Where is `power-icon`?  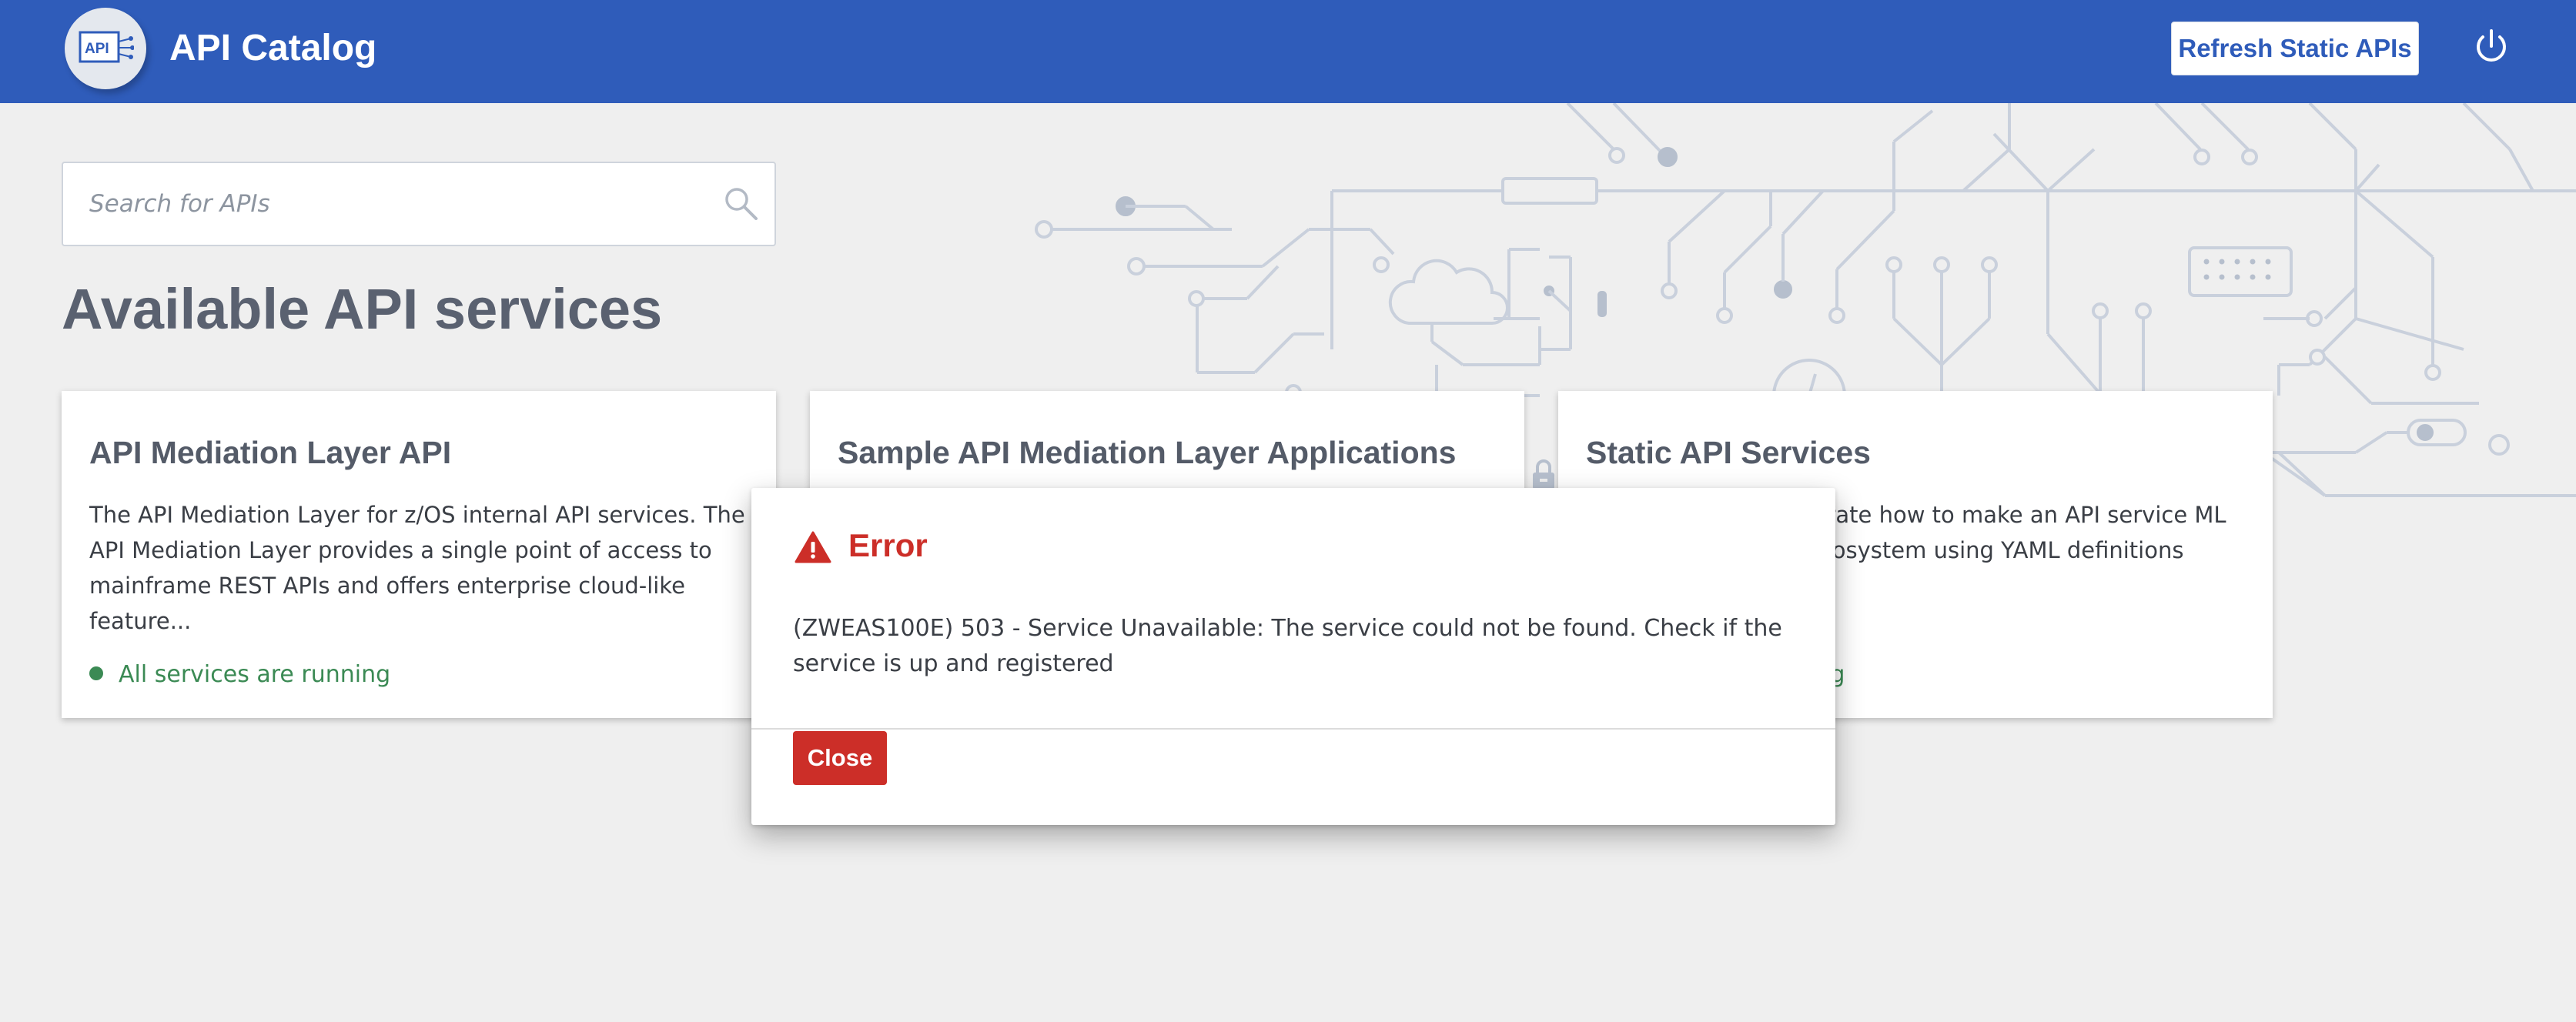
power-icon is located at coordinates (2491, 46).